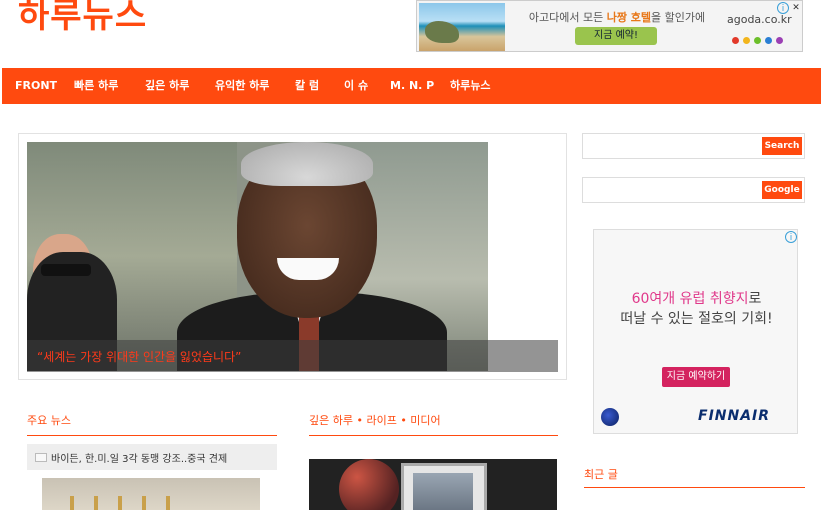 The width and height of the screenshot is (825, 510). I want to click on ad-brand-logo: FINNAIR, so click(734, 416).